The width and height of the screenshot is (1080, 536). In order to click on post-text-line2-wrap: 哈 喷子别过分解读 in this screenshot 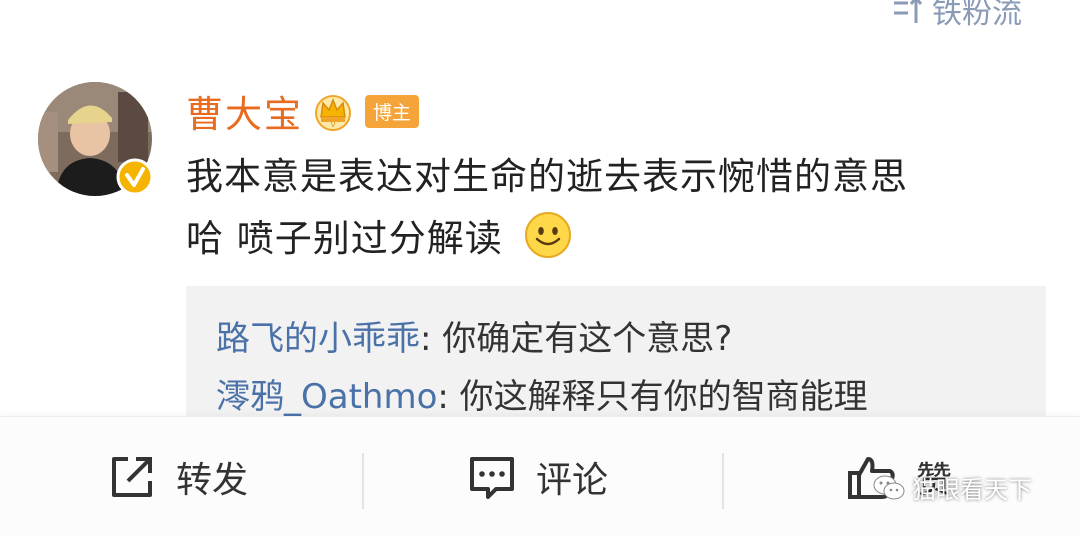, I will do `click(616, 239)`.